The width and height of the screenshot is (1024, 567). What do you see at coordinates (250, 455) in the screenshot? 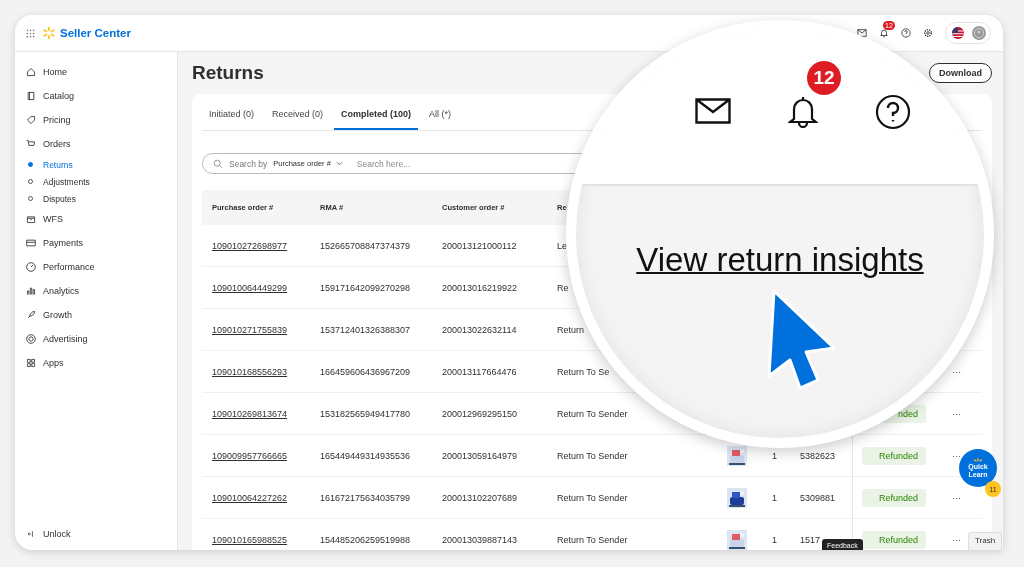
I see `purchase-order-link: 109009957766665` at bounding box center [250, 455].